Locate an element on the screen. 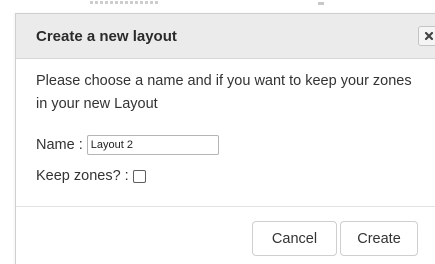 The image size is (435, 264). background-content-fragment is located at coordinates (321, 3).